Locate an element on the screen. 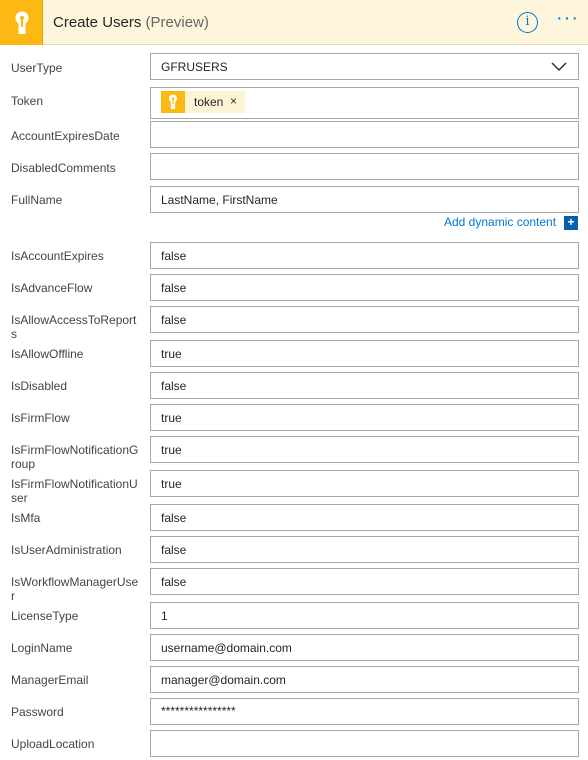  password-input: **************** is located at coordinates (364, 711).